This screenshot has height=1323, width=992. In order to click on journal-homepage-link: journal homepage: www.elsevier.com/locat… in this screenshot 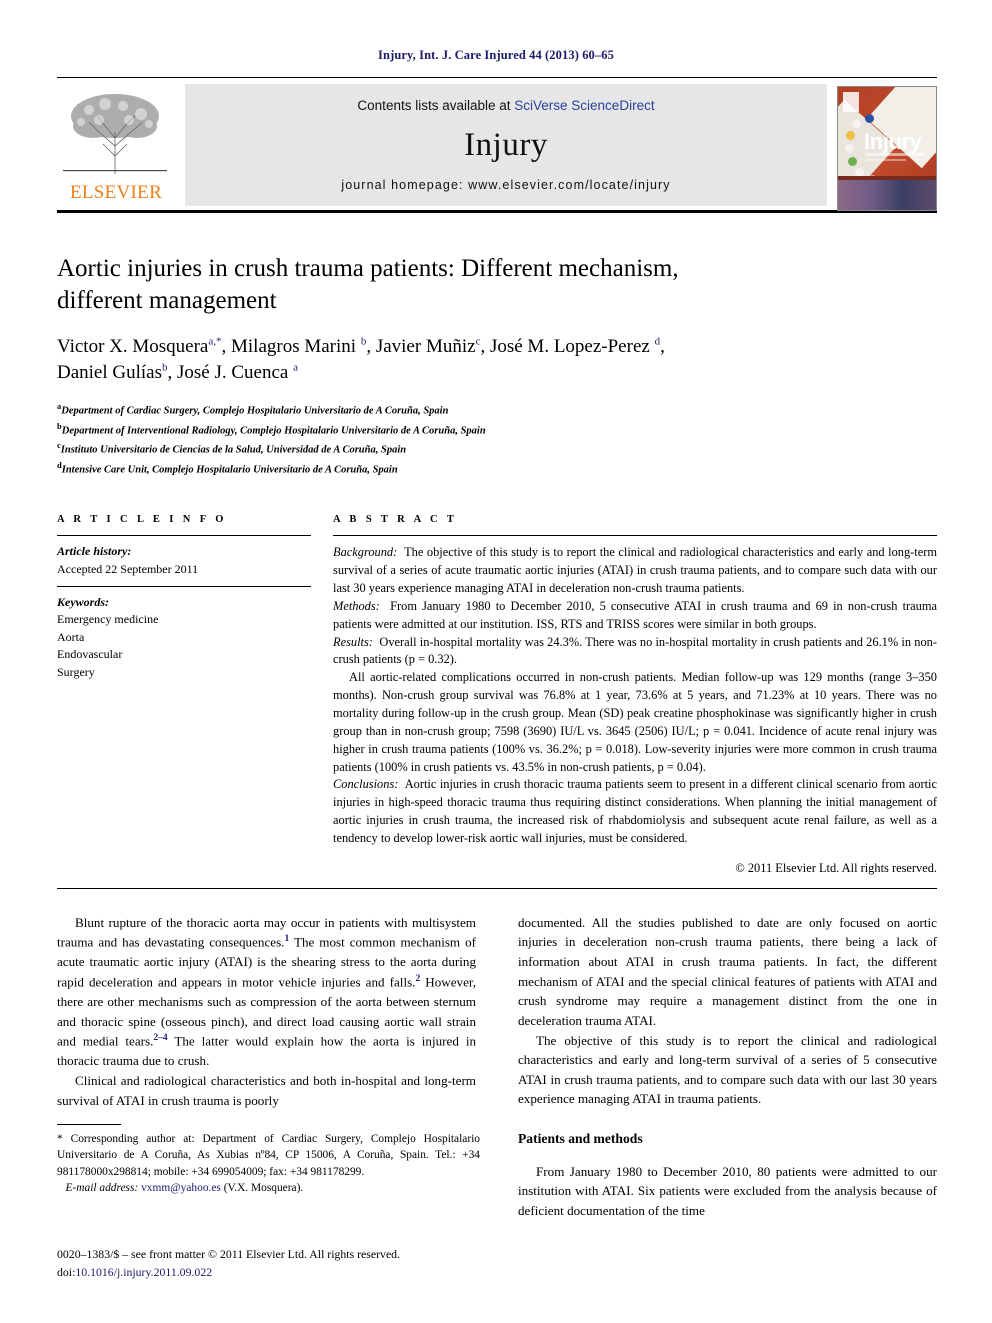, I will do `click(505, 185)`.